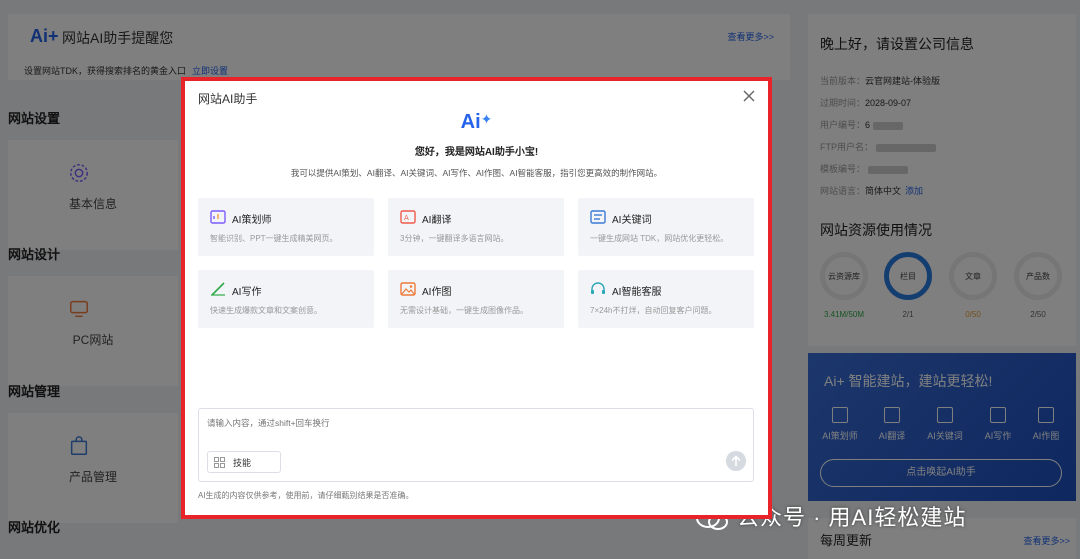  I want to click on feature-desc: 一键生成网站 TDK，网站优化更轻松。, so click(659, 238).